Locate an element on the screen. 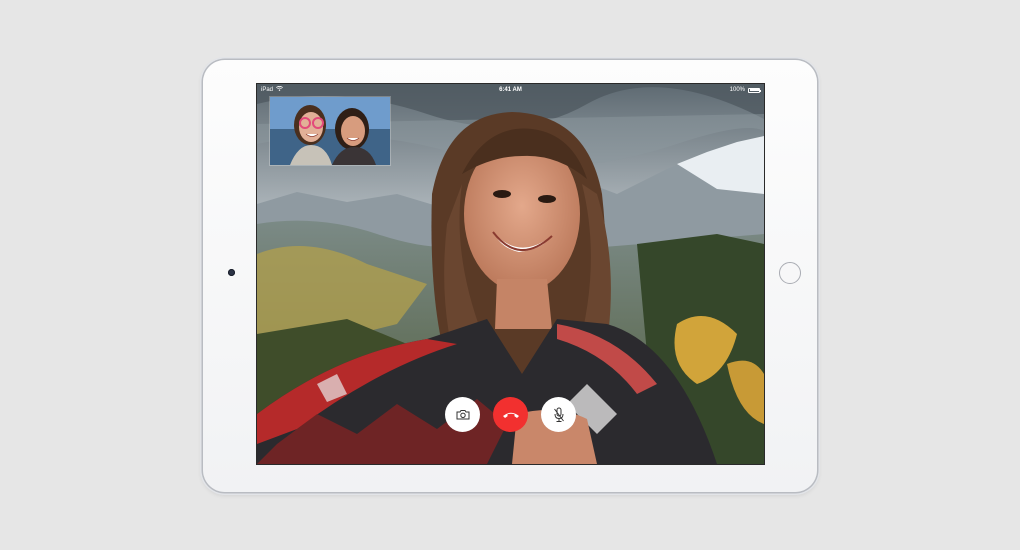  front-camera is located at coordinates (231, 272).